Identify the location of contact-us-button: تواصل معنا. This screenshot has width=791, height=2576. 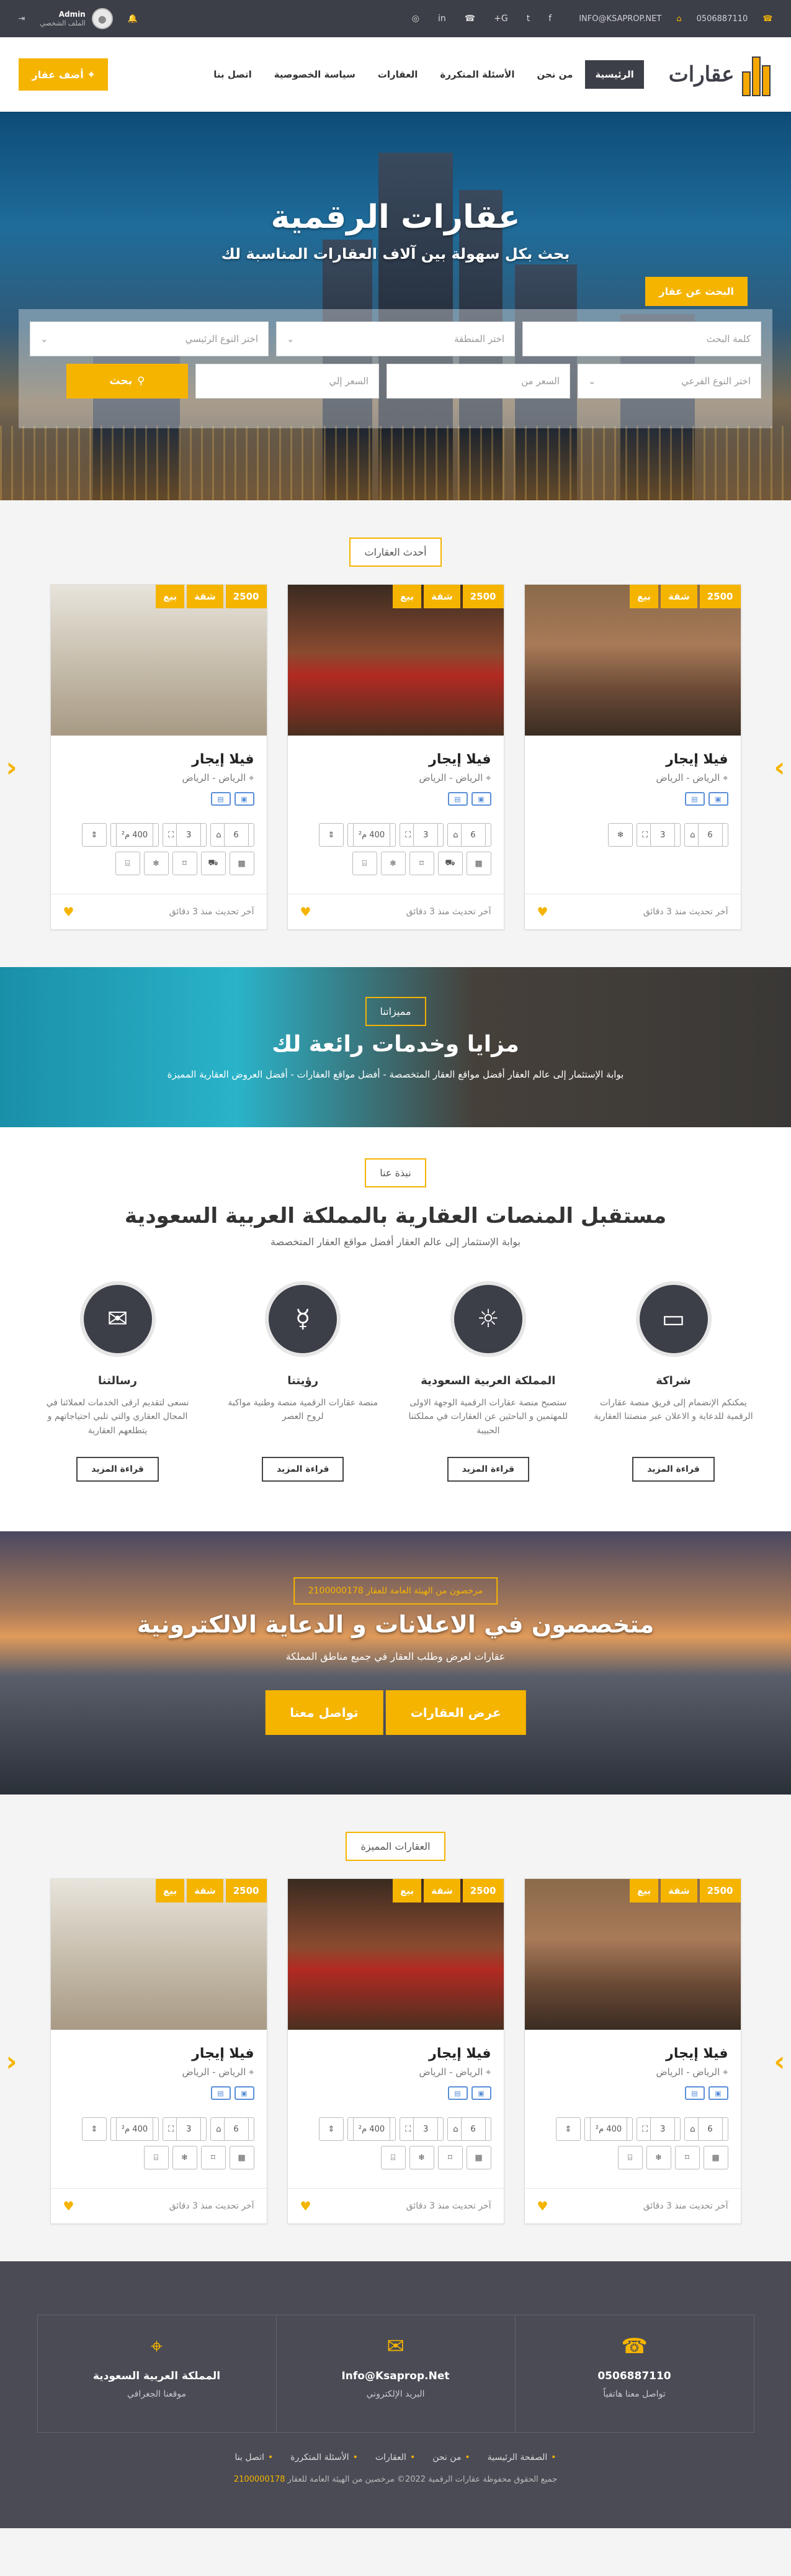
(324, 1712).